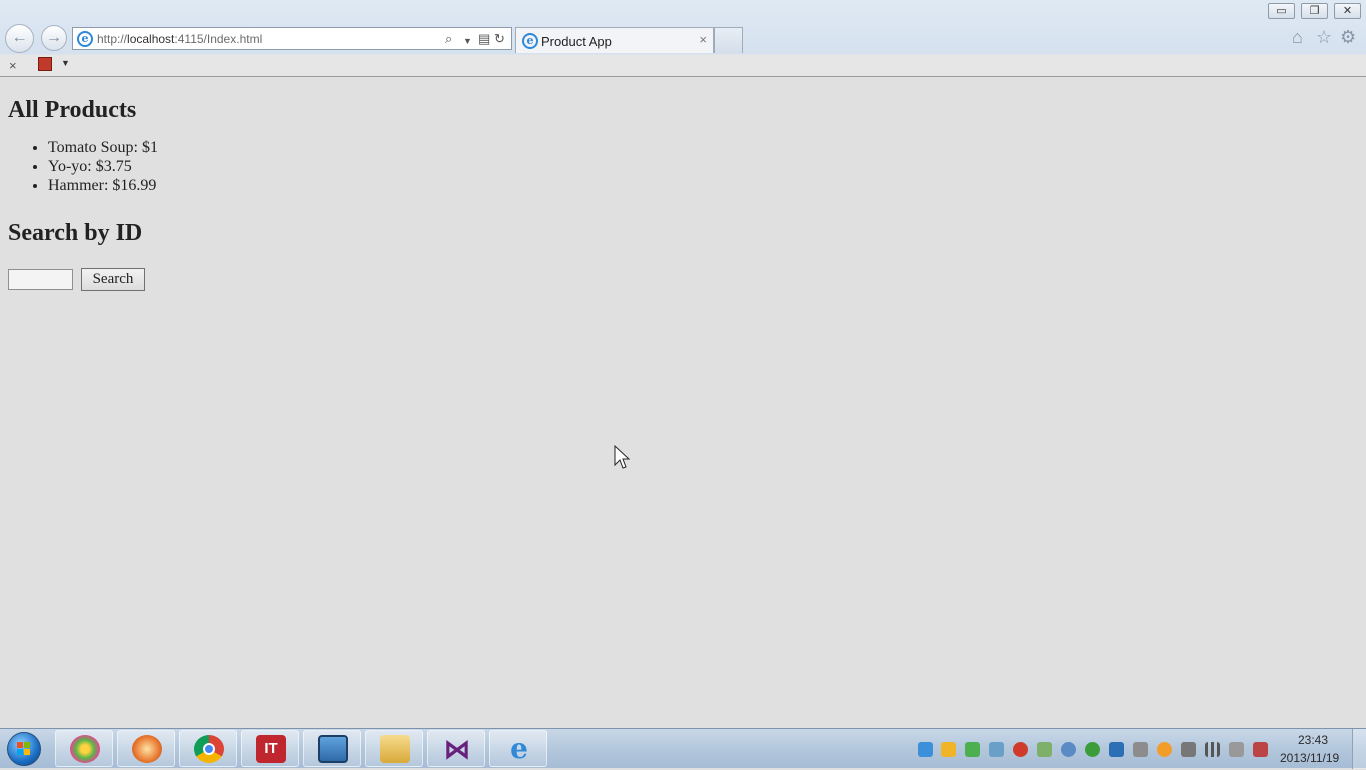 This screenshot has width=1366, height=770. Describe the element at coordinates (112, 39) in the screenshot. I see `address-prefix: http://` at that location.